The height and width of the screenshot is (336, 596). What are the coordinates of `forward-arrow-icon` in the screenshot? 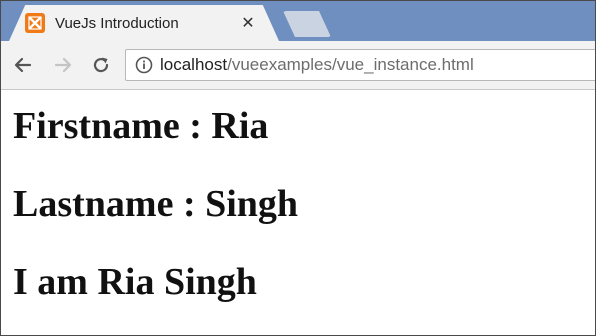 It's located at (63, 65).